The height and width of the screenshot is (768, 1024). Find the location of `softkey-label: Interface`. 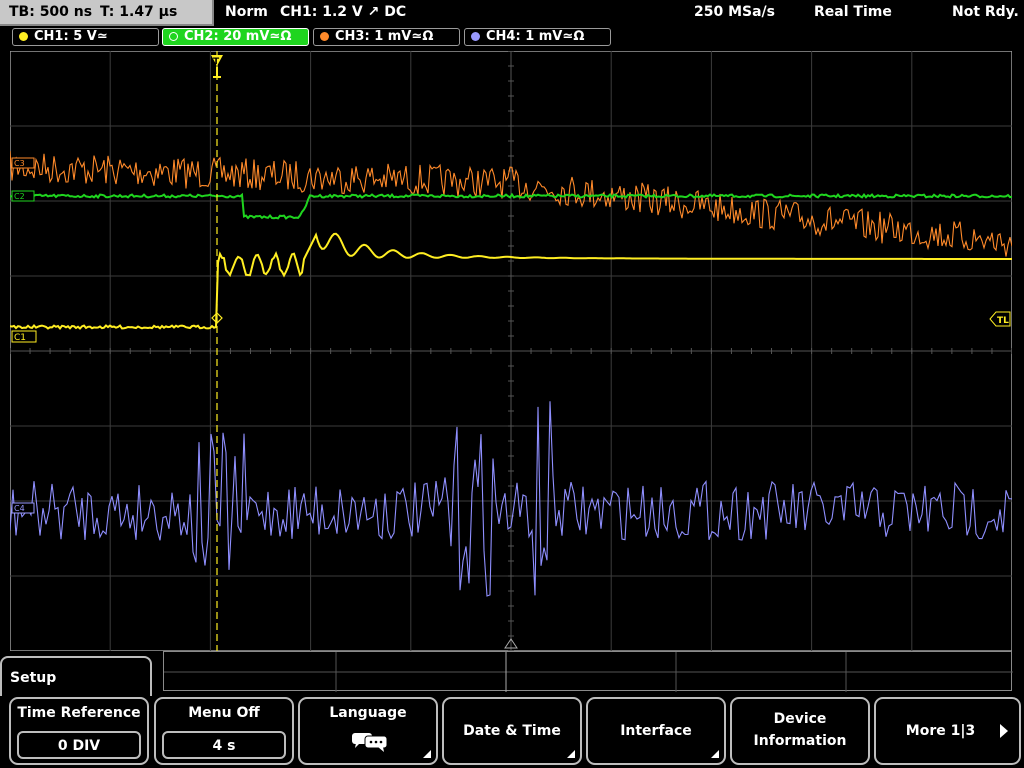

softkey-label: Interface is located at coordinates (656, 731).